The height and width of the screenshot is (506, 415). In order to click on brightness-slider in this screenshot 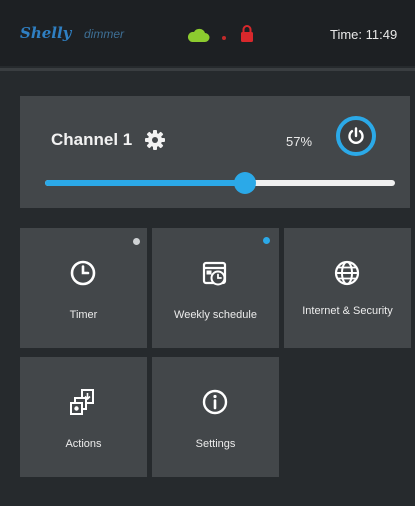, I will do `click(220, 183)`.